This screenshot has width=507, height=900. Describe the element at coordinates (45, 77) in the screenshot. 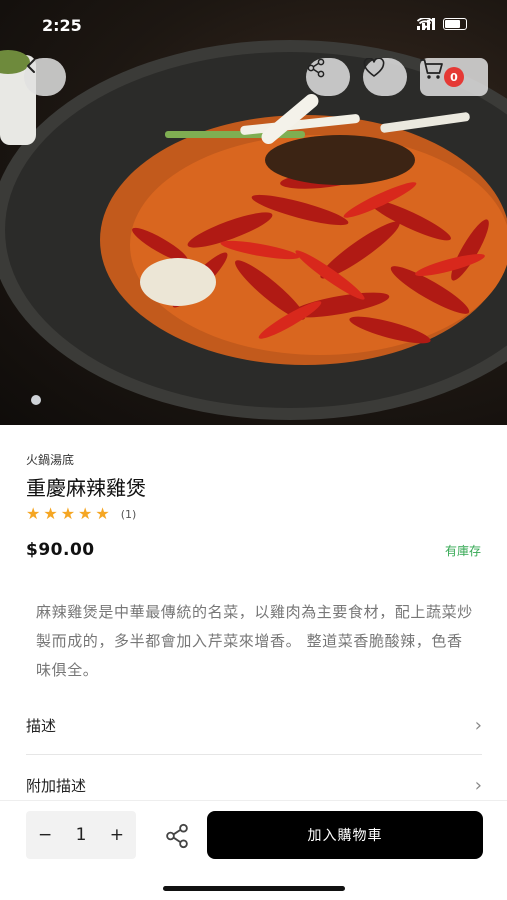

I see `back-button` at that location.